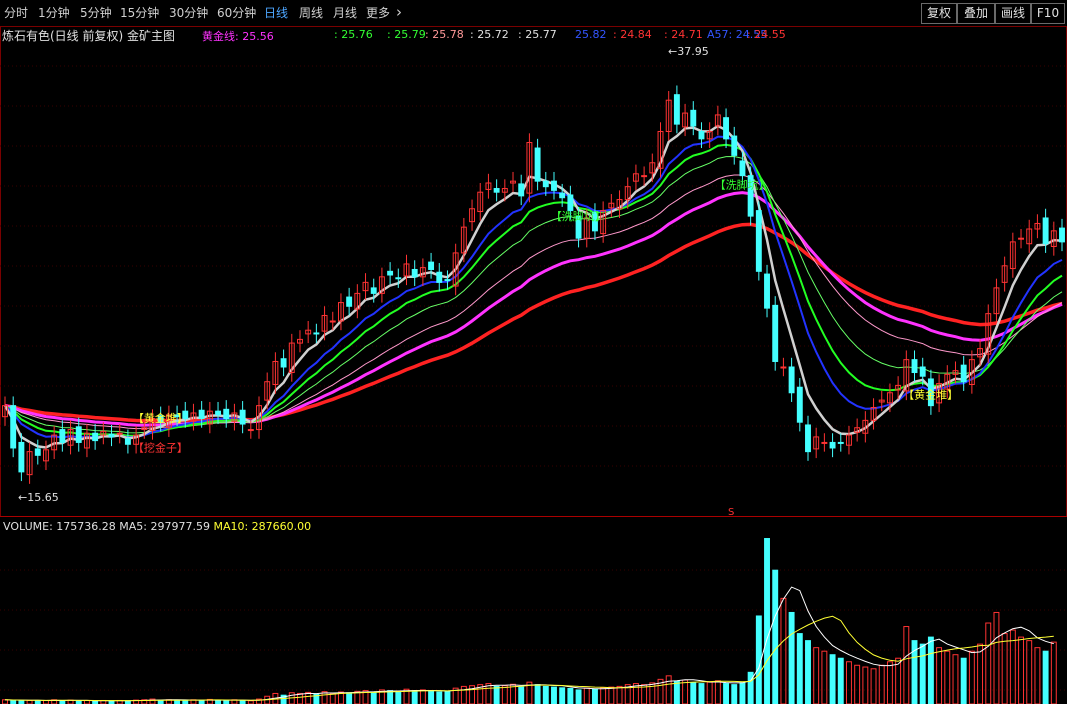 The image size is (1067, 704). Describe the element at coordinates (731, 512) in the screenshot. I see `sell-marker: S` at that location.